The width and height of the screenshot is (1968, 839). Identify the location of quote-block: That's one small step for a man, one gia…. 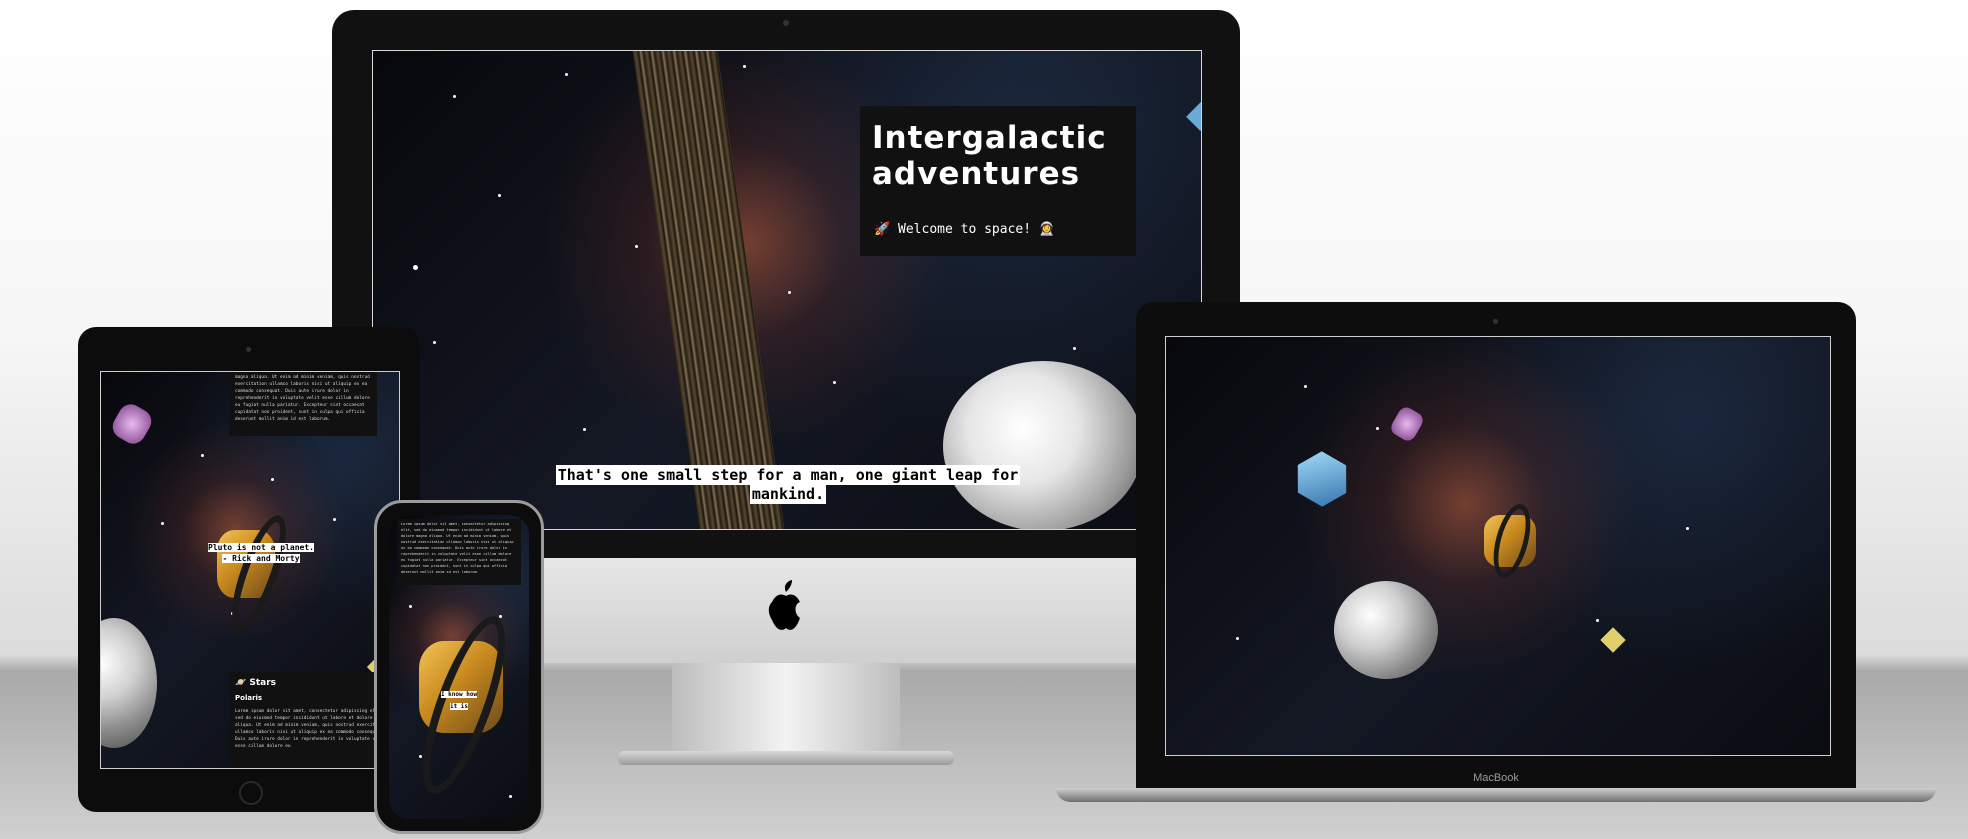
(788, 484).